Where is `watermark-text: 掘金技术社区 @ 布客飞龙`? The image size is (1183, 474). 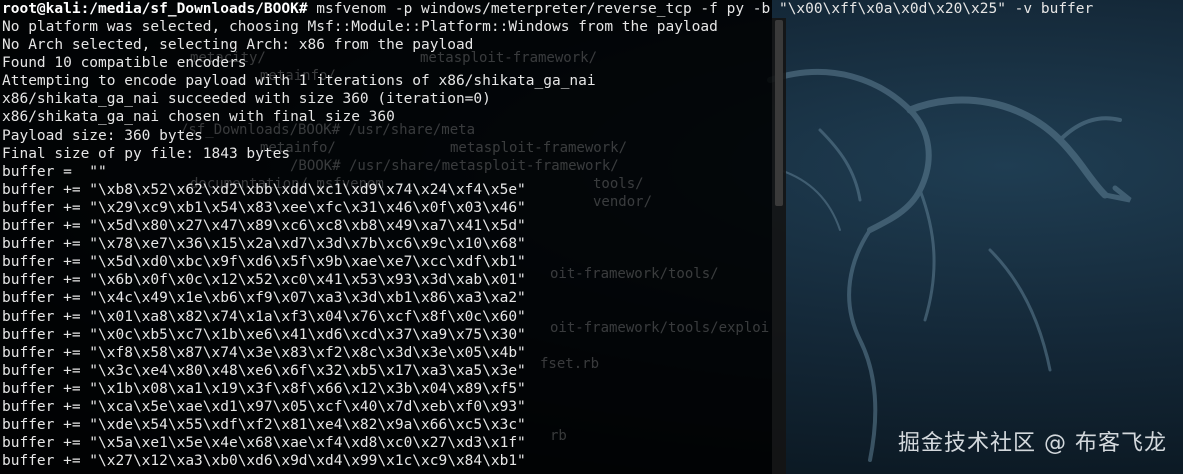 watermark-text: 掘金技术社区 @ 布客飞龙 is located at coordinates (1032, 443).